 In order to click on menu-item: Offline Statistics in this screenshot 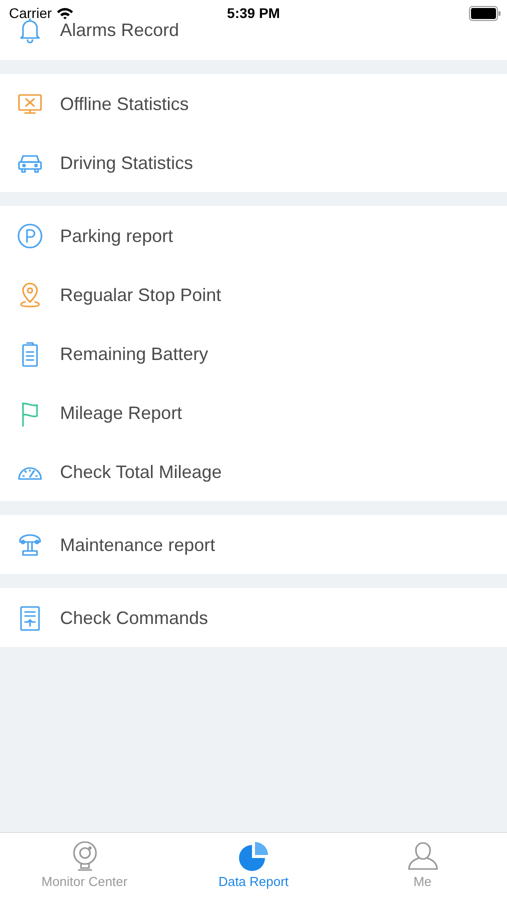, I will do `click(124, 103)`.